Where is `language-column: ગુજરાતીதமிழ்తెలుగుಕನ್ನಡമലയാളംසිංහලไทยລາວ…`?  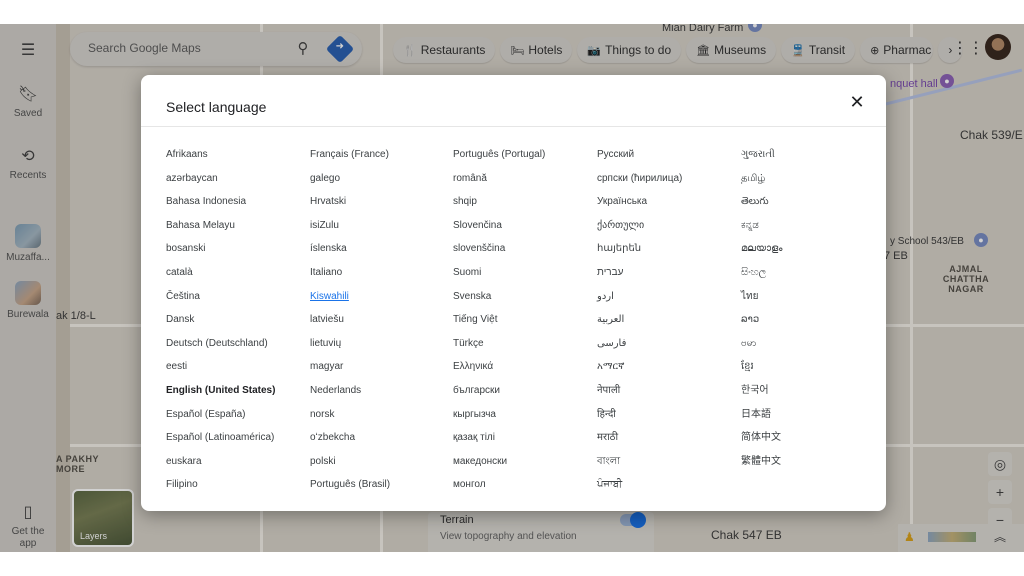 language-column: ગુજરાતીதமிழ்తెలుగుಕನ್ನಡമലയാളംසිංහලไทยລາວ… is located at coordinates (811, 308).